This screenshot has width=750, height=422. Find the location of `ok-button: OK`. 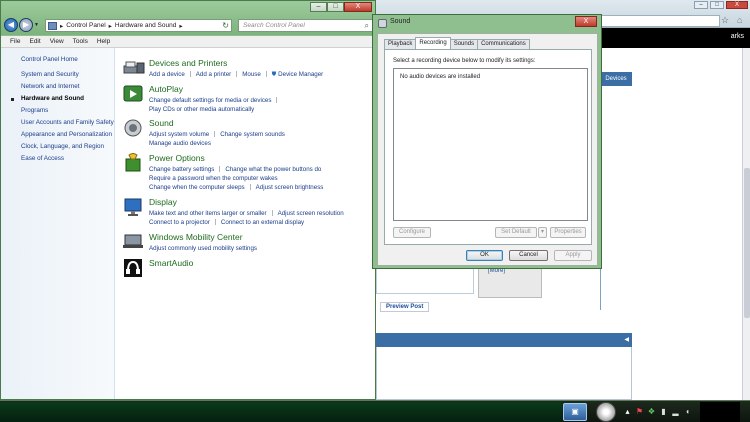

ok-button: OK is located at coordinates (484, 255).